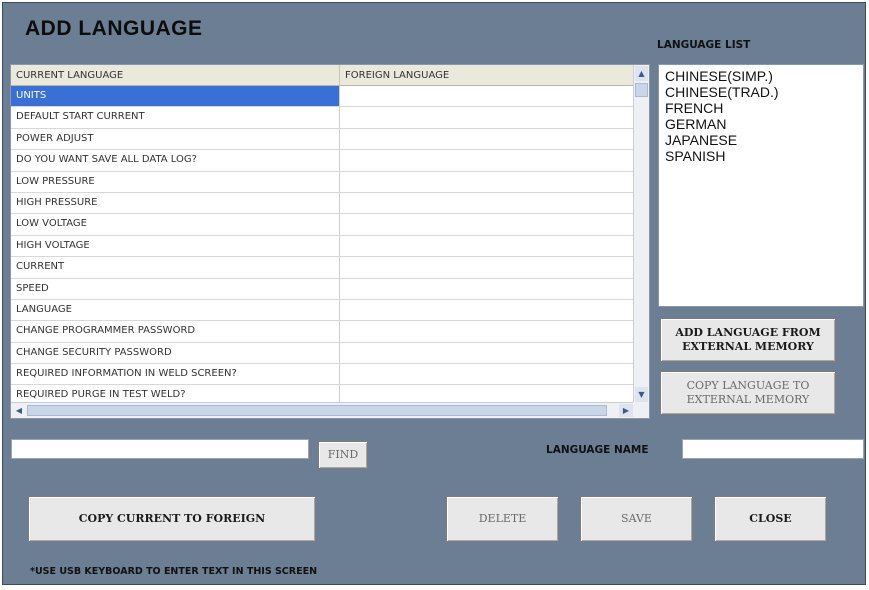  What do you see at coordinates (343, 455) in the screenshot?
I see `find-button: FIND` at bounding box center [343, 455].